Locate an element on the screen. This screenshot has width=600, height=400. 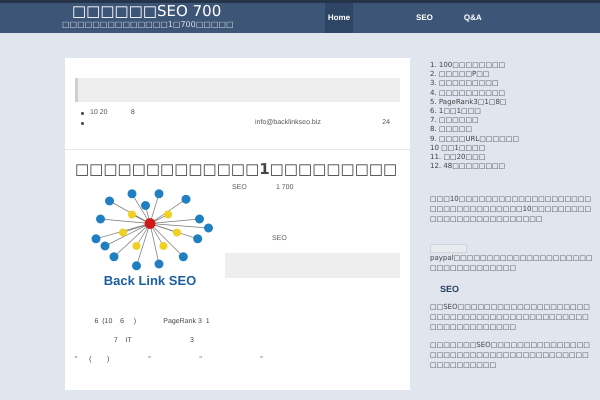
image-placeholder is located at coordinates (448, 249).